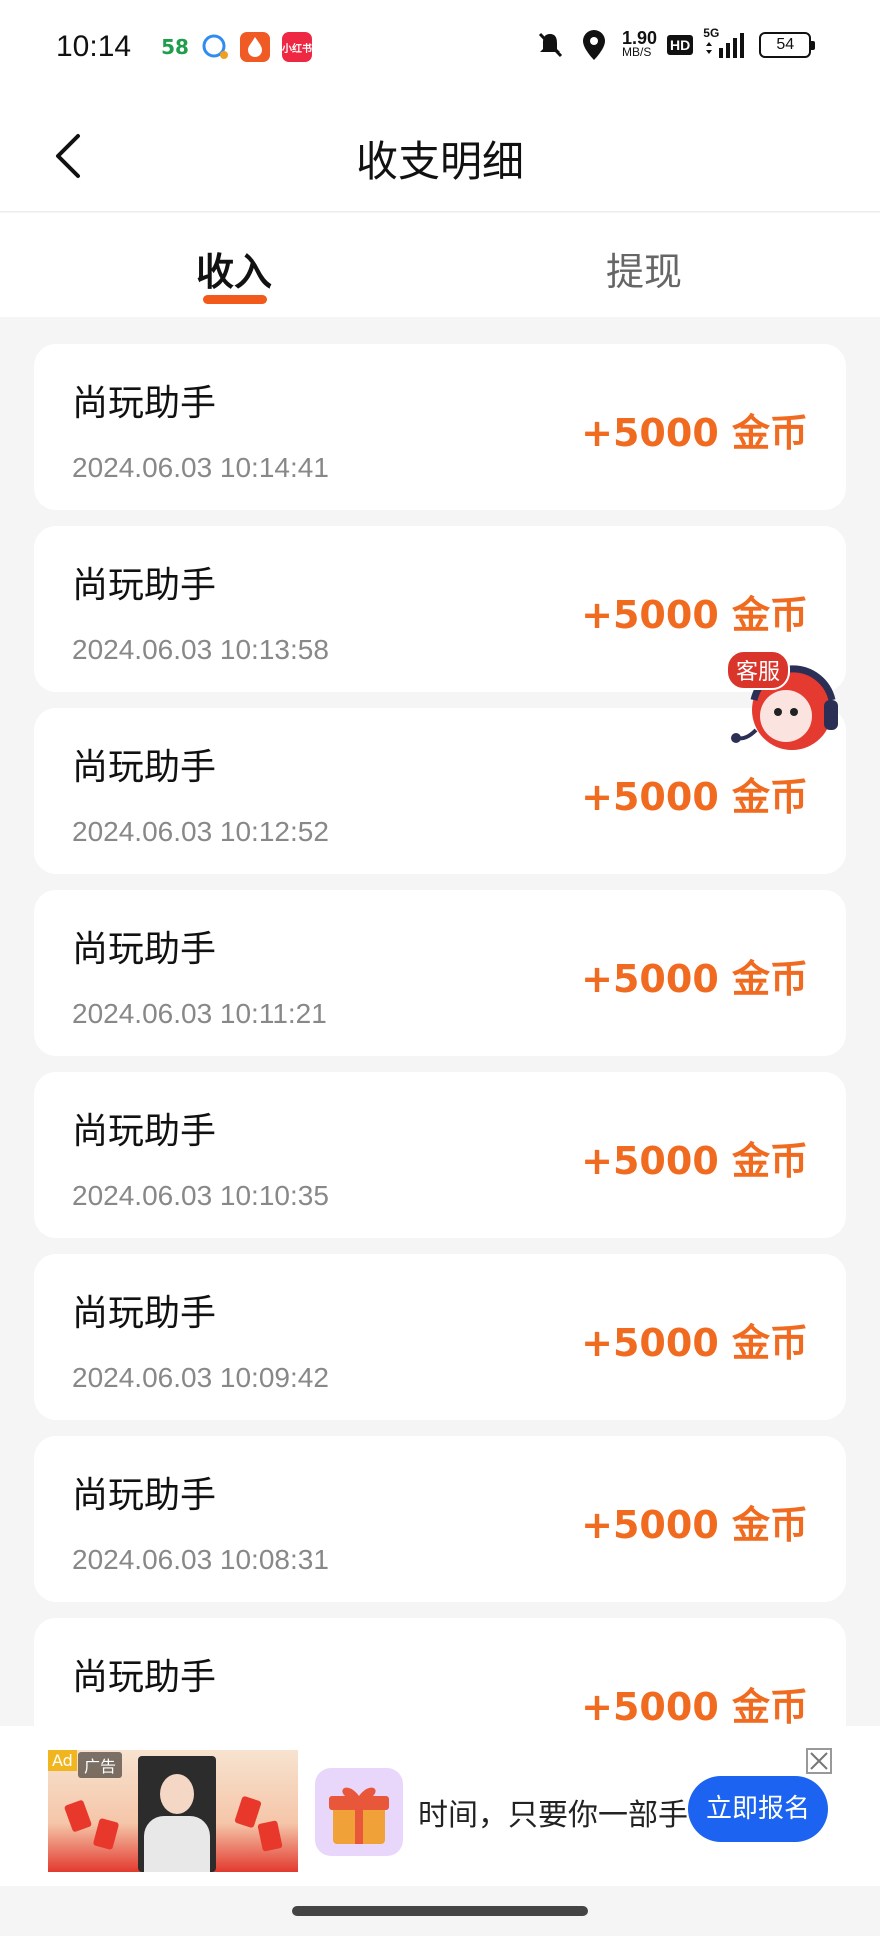 The height and width of the screenshot is (1936, 880). I want to click on gift-box-icon, so click(359, 1812).